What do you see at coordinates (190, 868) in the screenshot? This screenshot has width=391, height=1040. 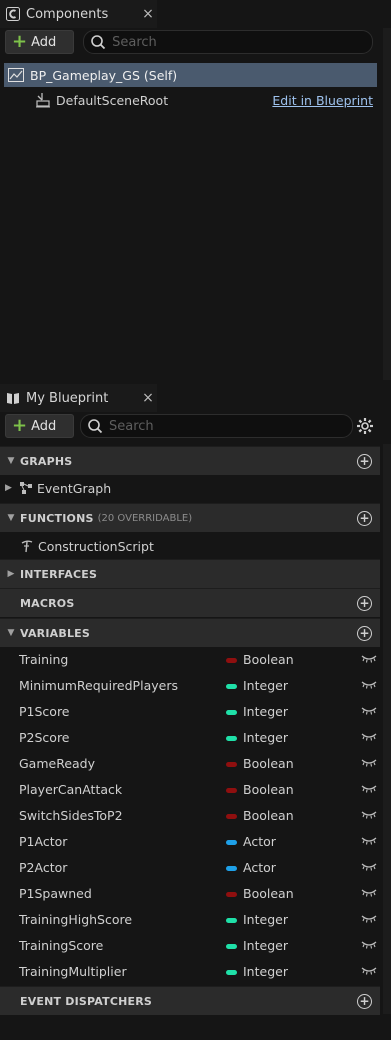 I see `variable-row: P2Actor Actor` at bounding box center [190, 868].